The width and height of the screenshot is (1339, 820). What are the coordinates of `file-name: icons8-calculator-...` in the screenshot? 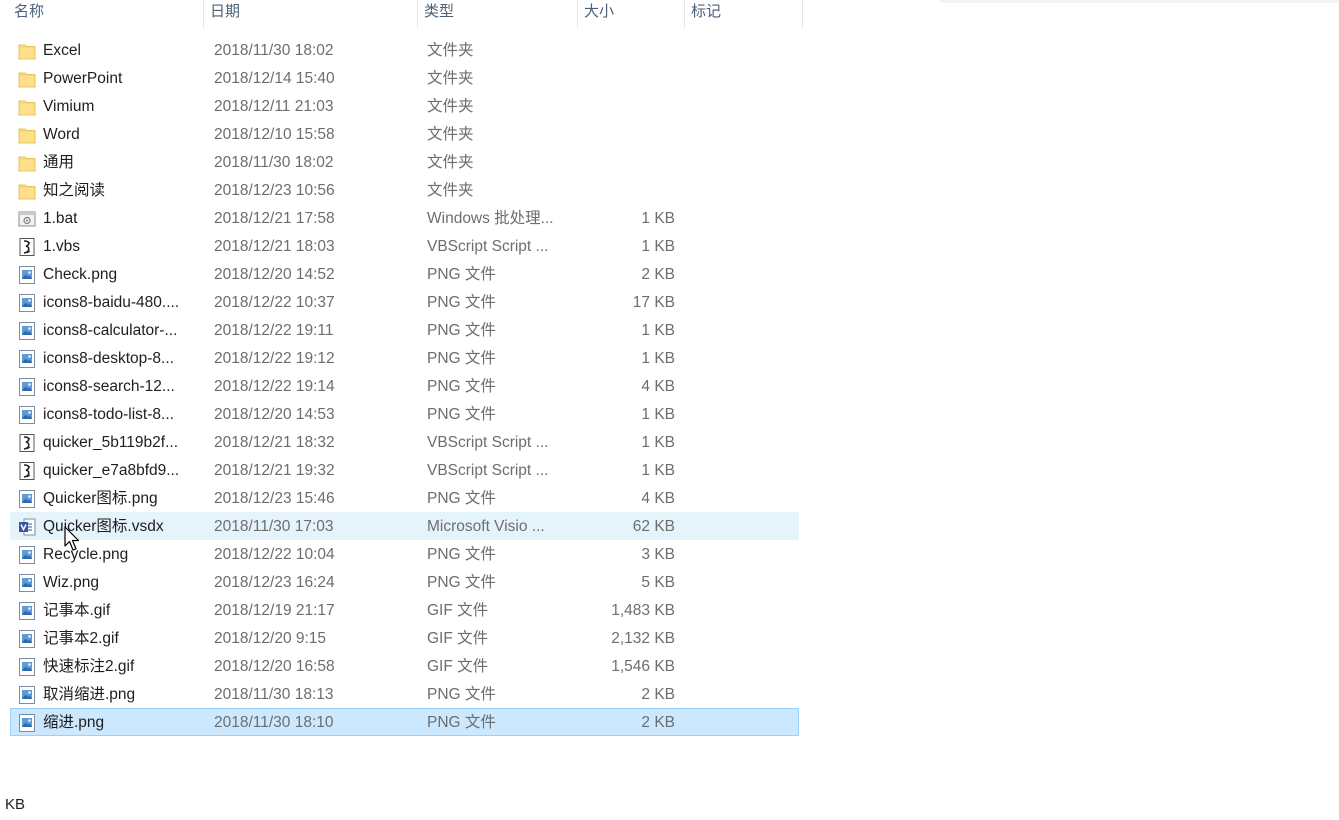 It's located at (110, 330).